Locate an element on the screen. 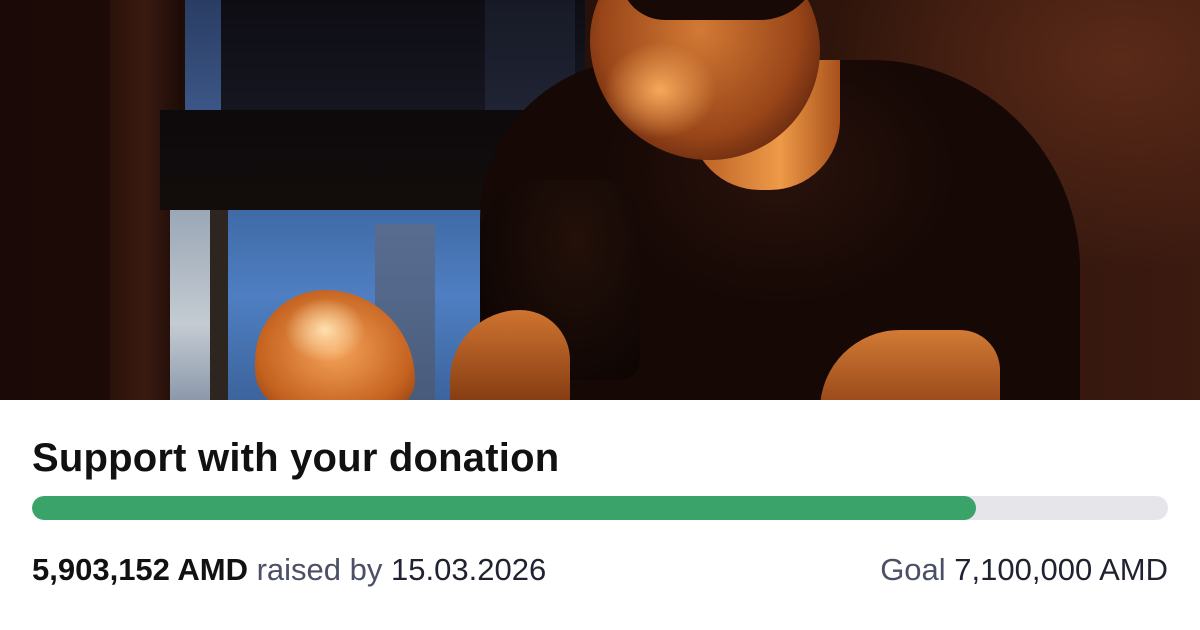 Image resolution: width=1200 pixels, height=630 pixels. photo-window-light is located at coordinates (203, 55).